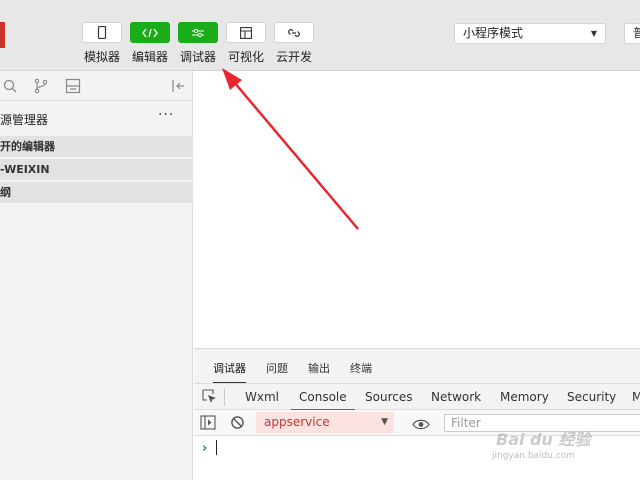 Image resolution: width=640 pixels, height=480 pixels. What do you see at coordinates (166, 115) in the screenshot?
I see `more-icon: ···` at bounding box center [166, 115].